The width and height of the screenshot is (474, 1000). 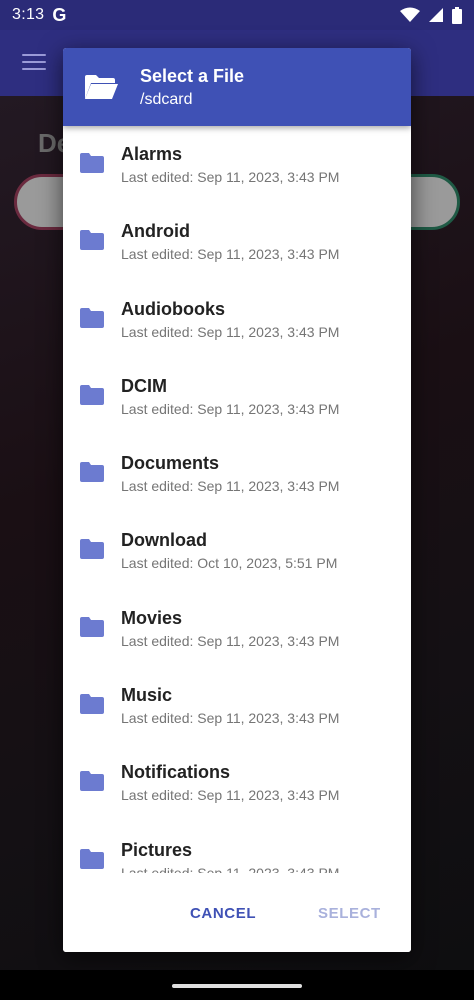 What do you see at coordinates (436, 15) in the screenshot?
I see `signal-icon` at bounding box center [436, 15].